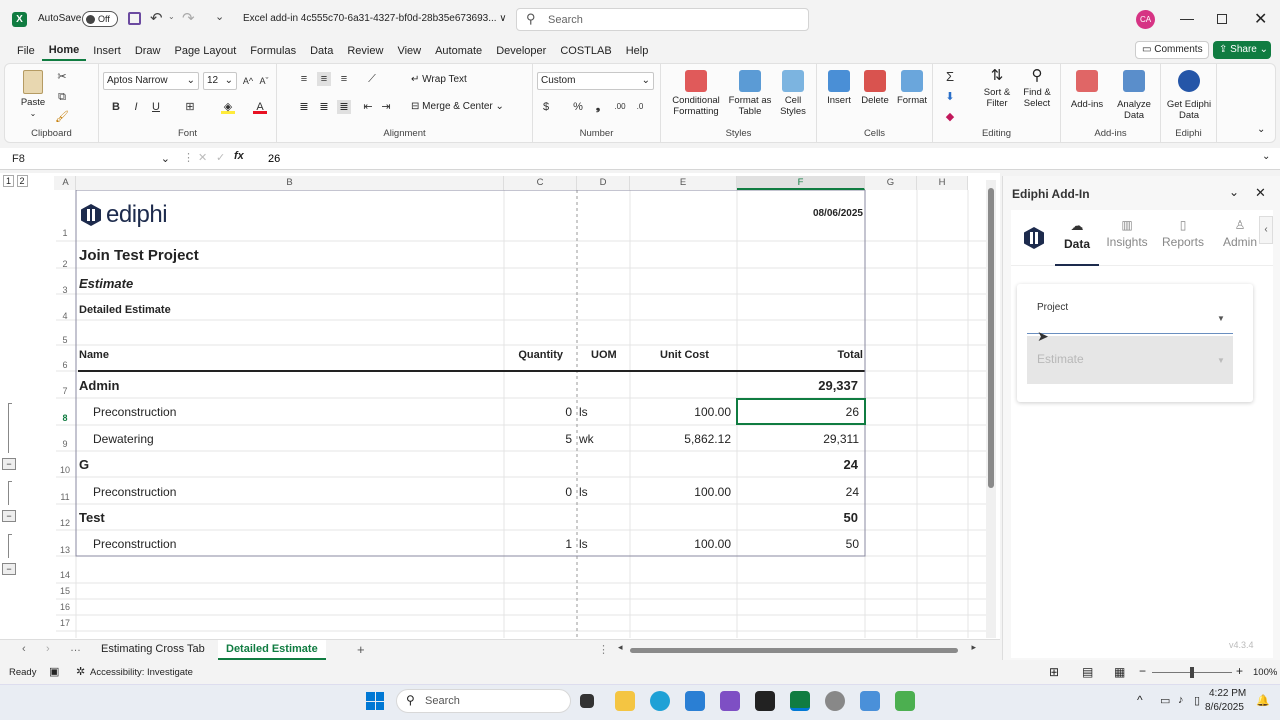  Describe the element at coordinates (65, 591) in the screenshot. I see `row-header-15: 15` at that location.